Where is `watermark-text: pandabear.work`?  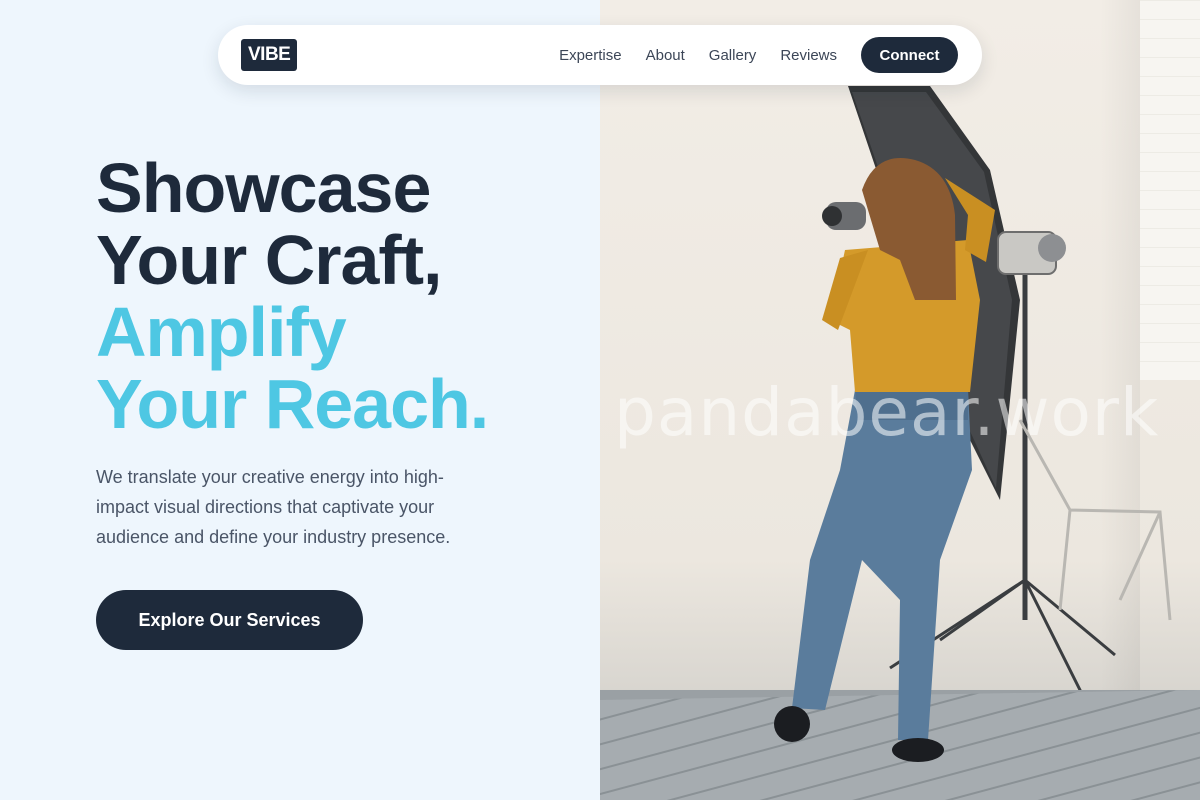 watermark-text: pandabear.work is located at coordinates (887, 412).